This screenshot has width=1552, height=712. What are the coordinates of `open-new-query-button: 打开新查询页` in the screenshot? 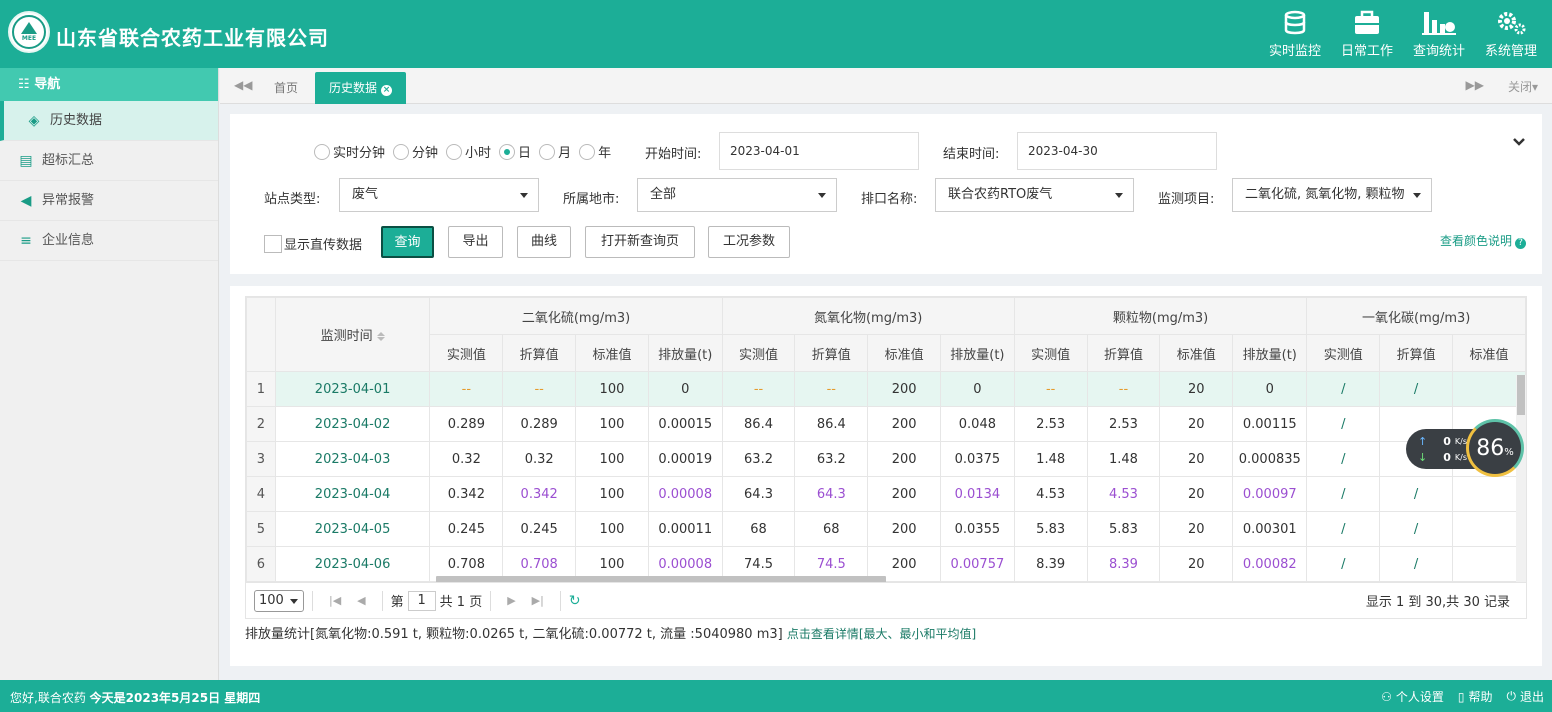 It's located at (640, 242).